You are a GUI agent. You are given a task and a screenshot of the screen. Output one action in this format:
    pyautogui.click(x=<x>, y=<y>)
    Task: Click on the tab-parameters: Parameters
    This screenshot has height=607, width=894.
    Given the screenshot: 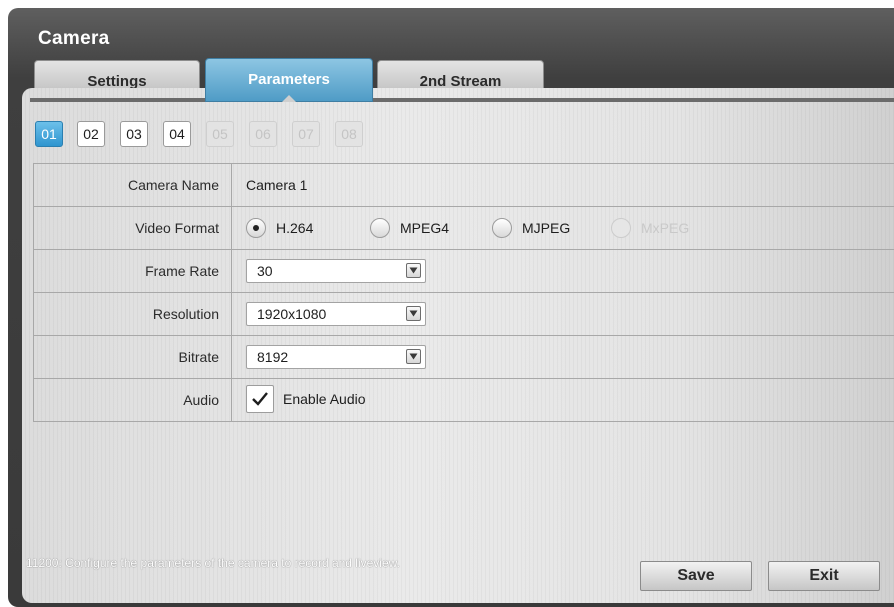 What is the action you would take?
    pyautogui.click(x=289, y=80)
    